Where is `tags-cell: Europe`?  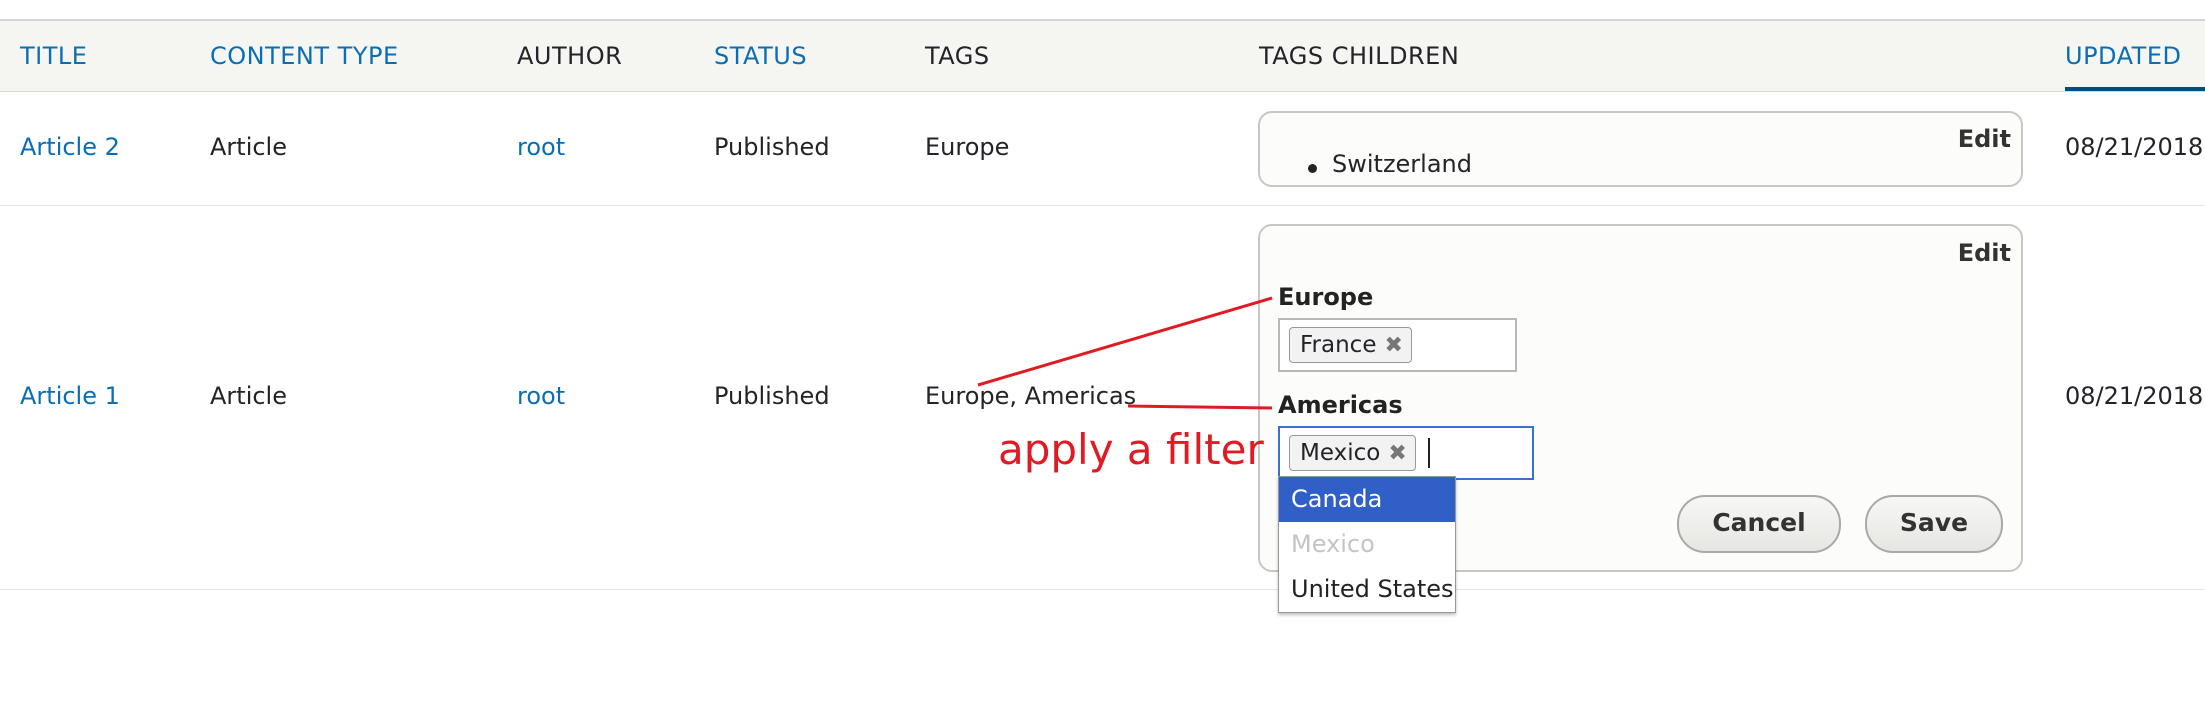
tags-cell: Europe is located at coordinates (967, 147).